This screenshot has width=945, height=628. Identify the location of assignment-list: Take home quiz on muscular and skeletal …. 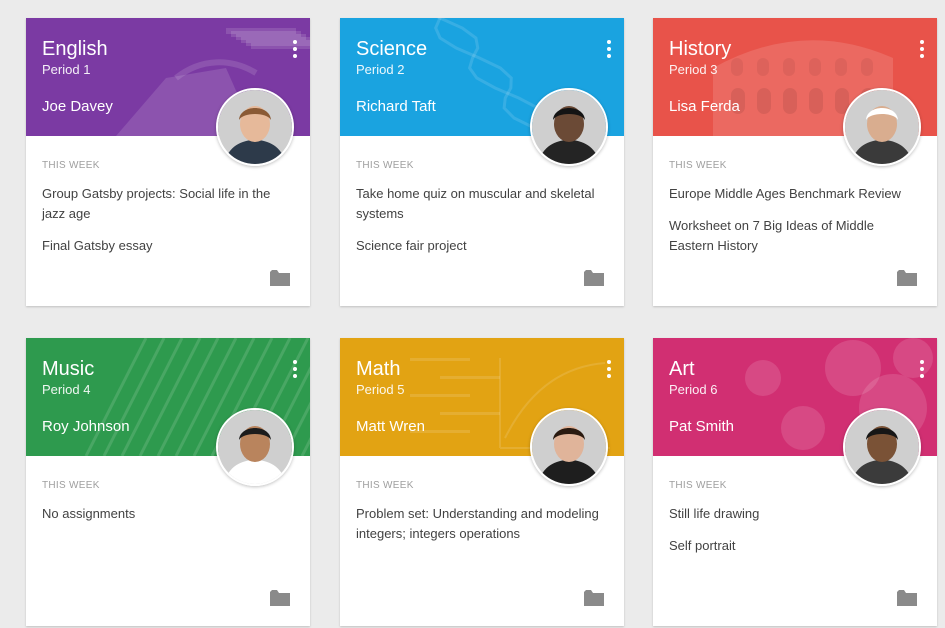
(480, 226).